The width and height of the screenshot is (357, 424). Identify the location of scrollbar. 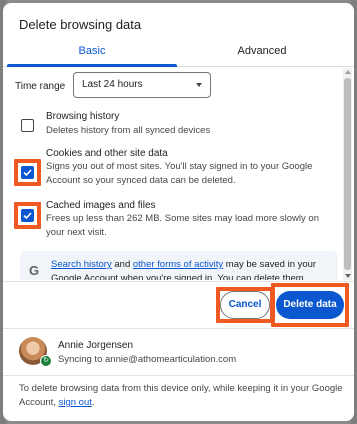
(347, 174).